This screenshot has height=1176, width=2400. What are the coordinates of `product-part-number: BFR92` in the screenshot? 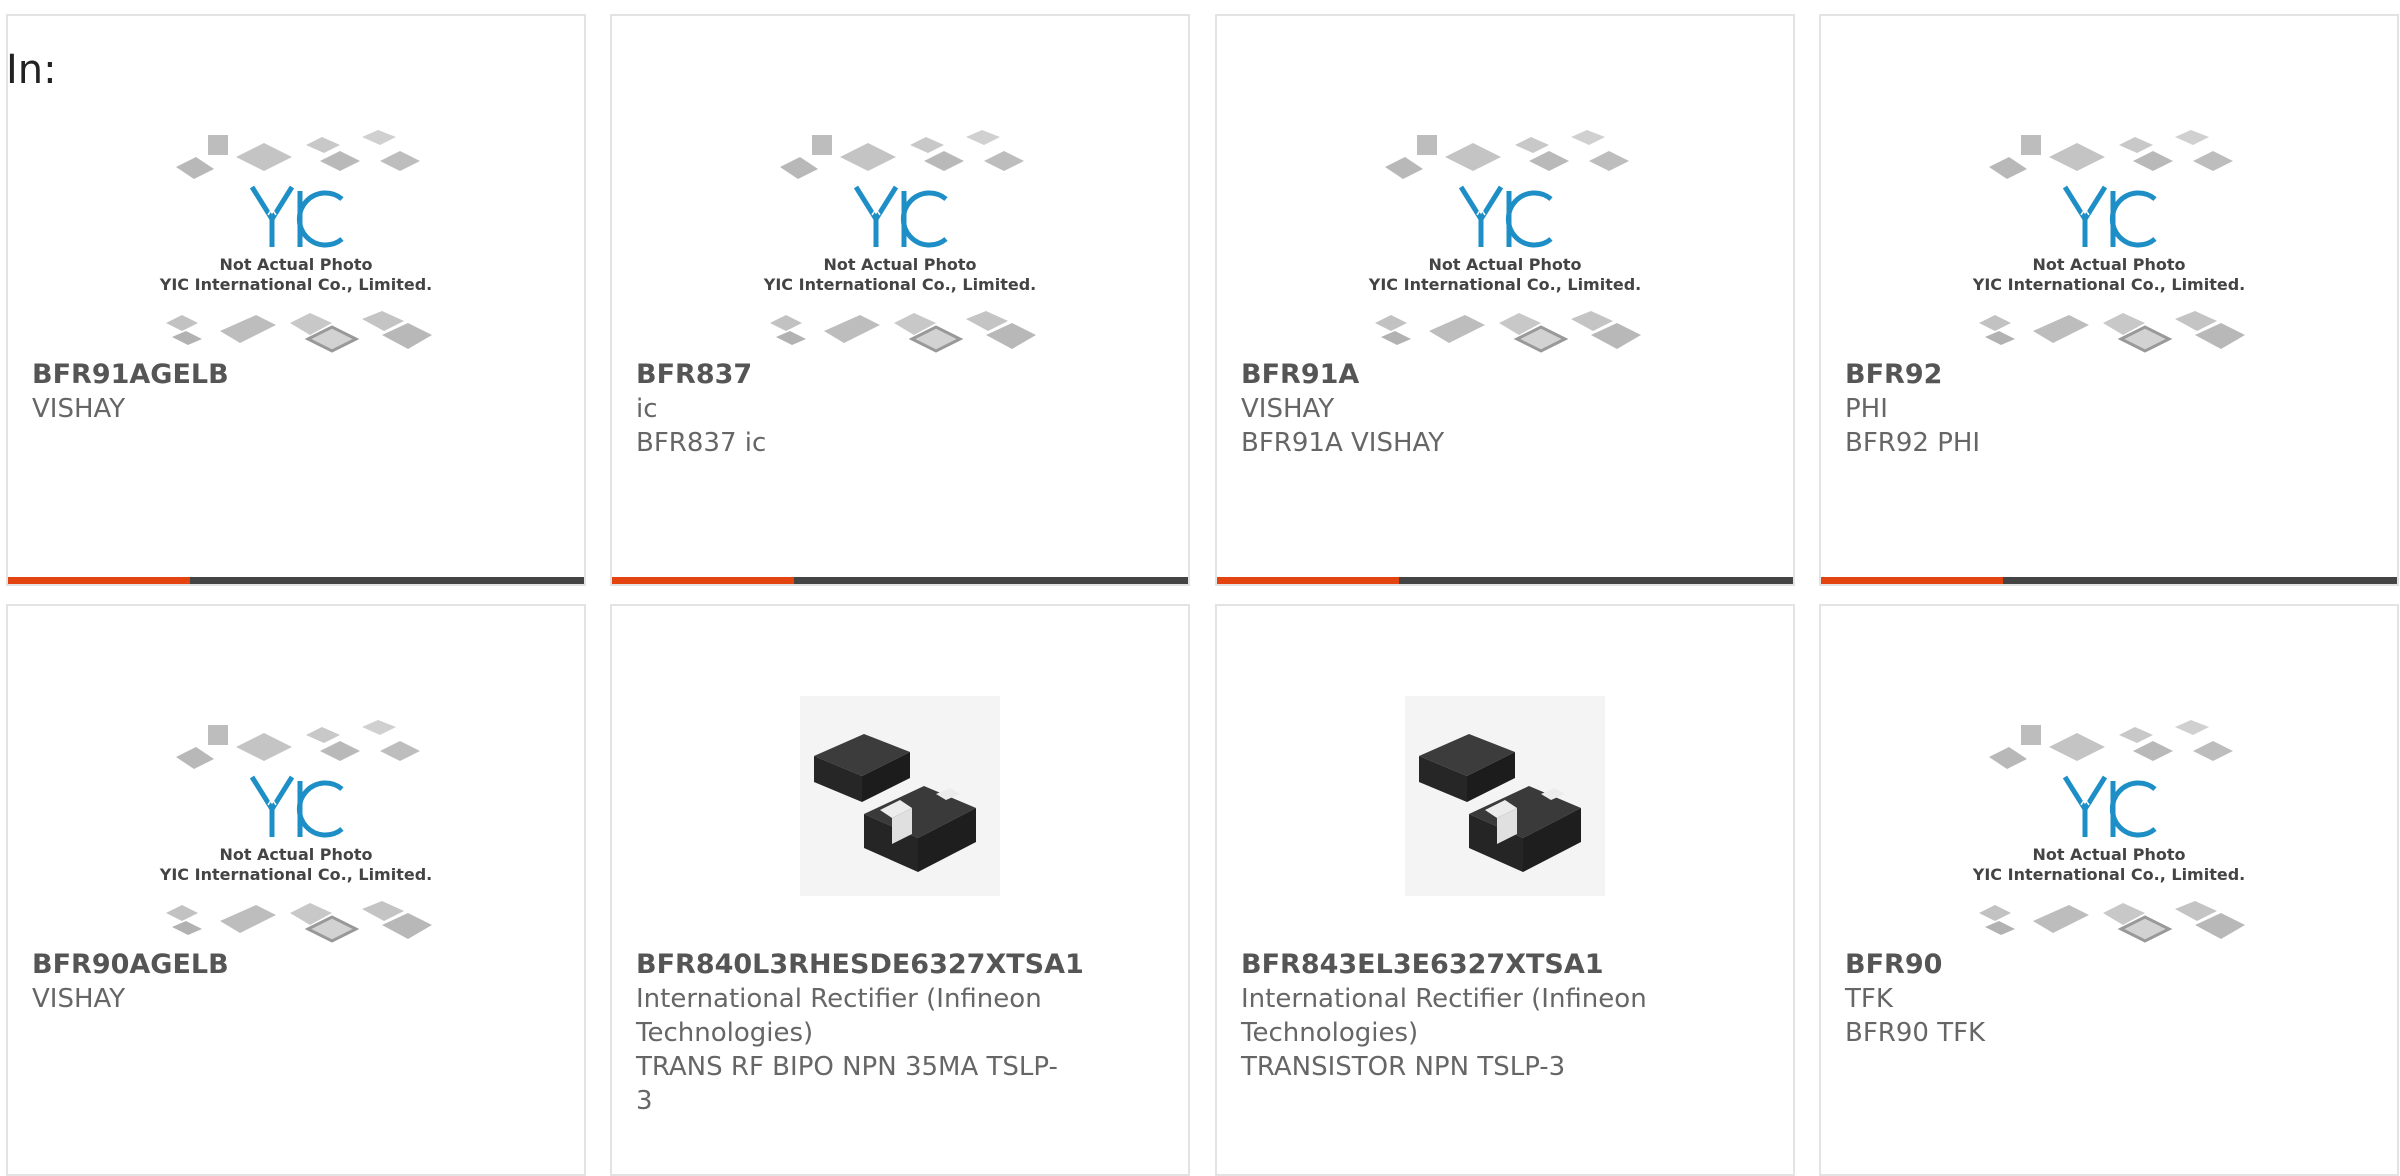 It's located at (1893, 375).